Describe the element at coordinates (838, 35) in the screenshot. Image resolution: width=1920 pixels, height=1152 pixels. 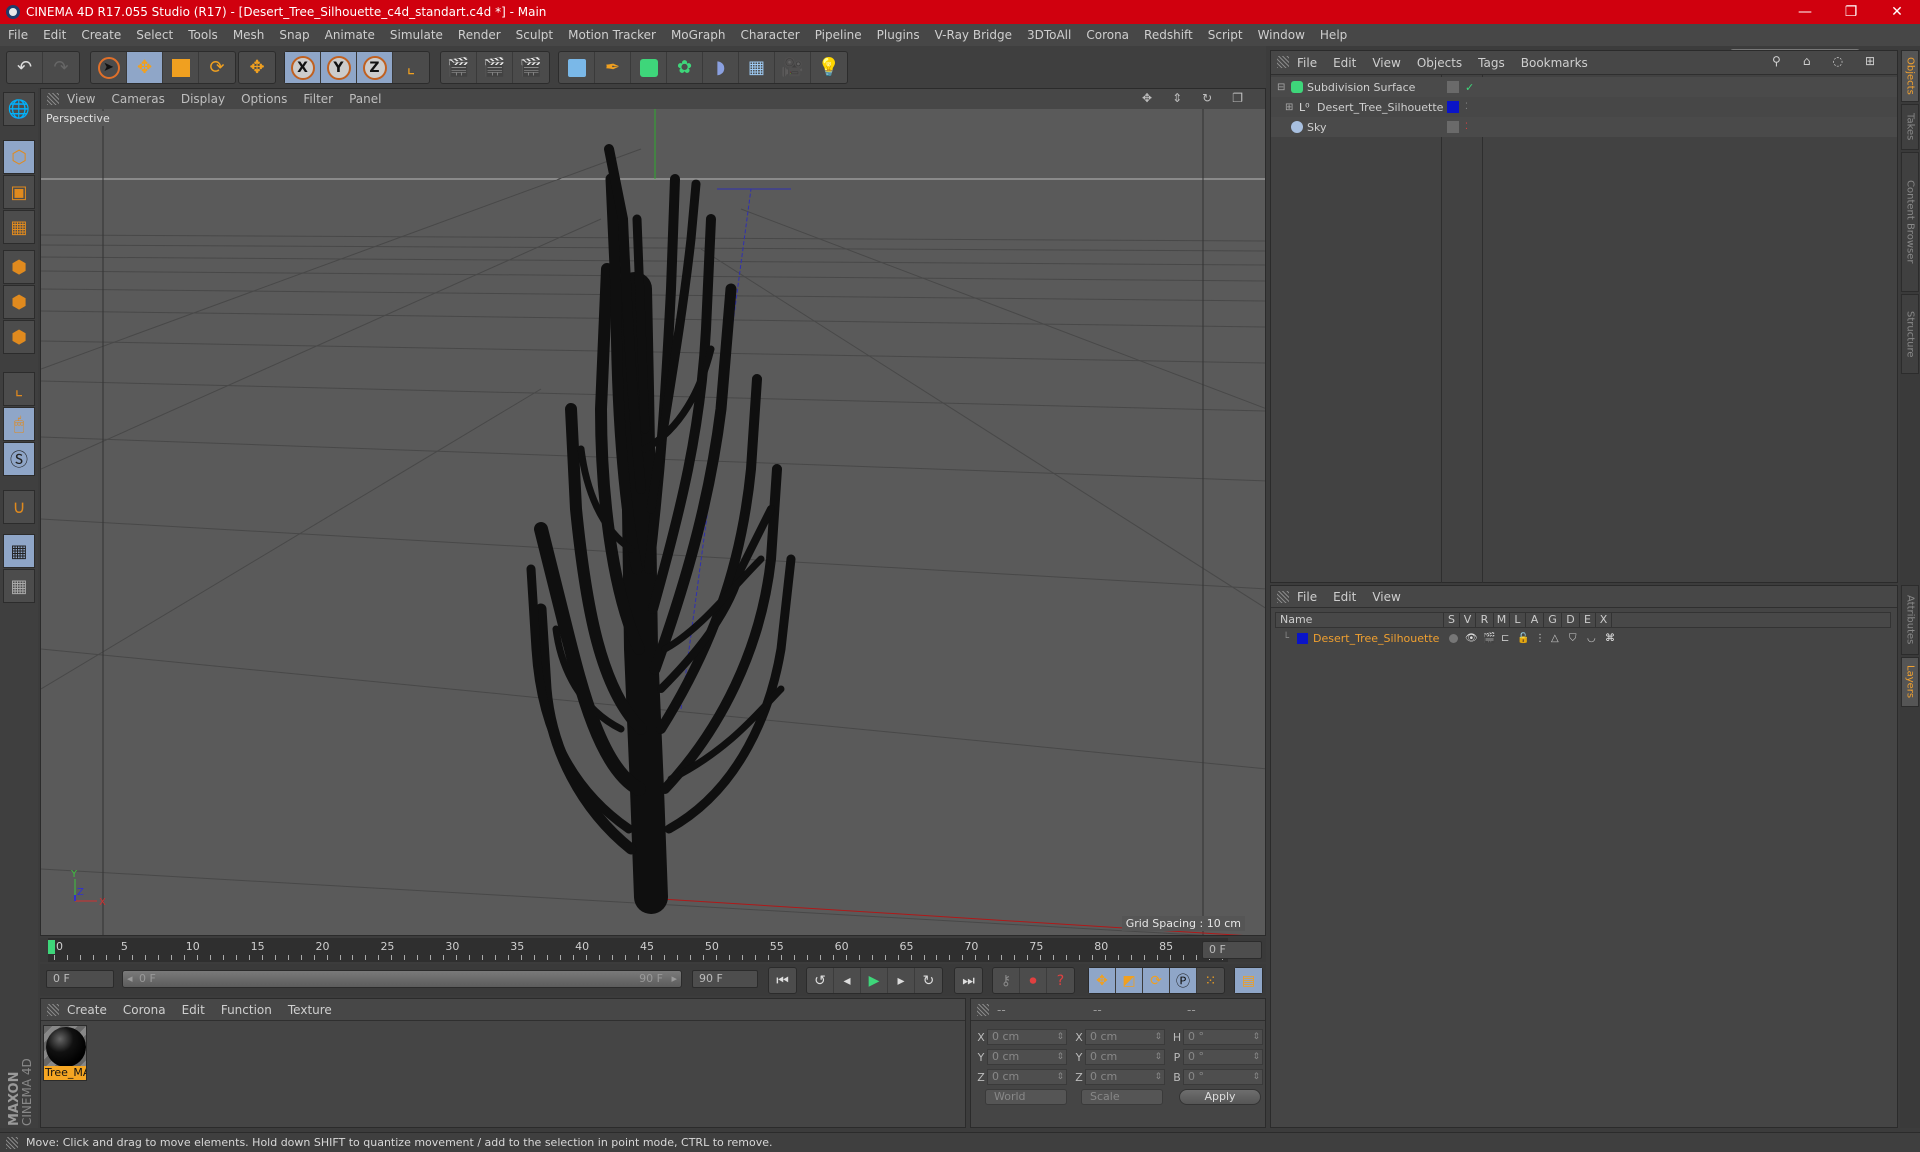
I see `menu-pipeline: Pipeline` at that location.